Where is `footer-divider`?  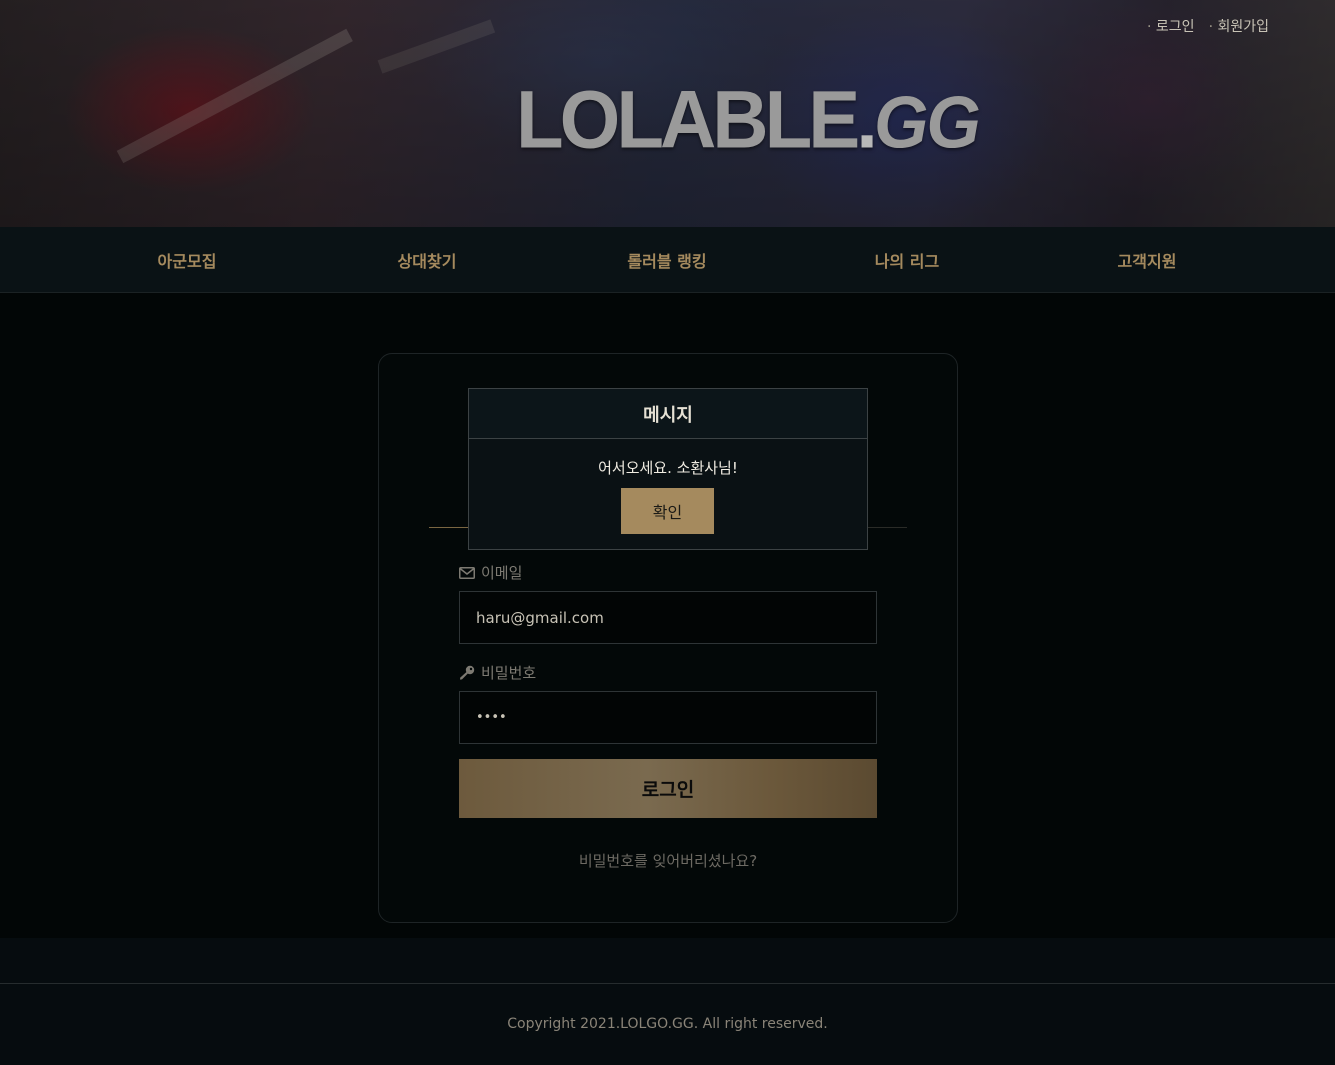 footer-divider is located at coordinates (667, 983).